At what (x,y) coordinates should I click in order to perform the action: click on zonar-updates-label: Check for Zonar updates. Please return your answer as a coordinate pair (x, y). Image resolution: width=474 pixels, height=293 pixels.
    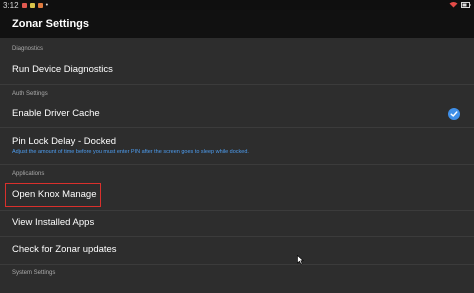
    Looking at the image, I should click on (64, 249).